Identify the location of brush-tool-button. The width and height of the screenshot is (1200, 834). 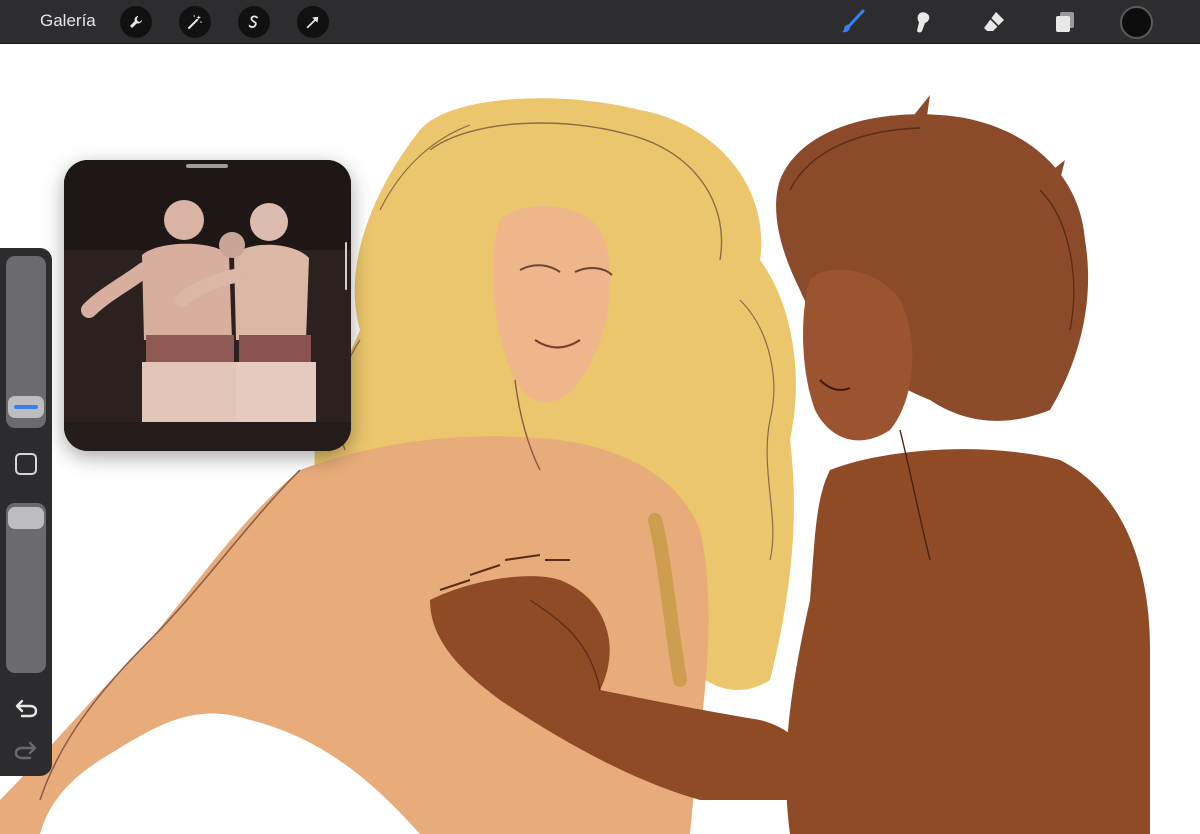
(853, 22).